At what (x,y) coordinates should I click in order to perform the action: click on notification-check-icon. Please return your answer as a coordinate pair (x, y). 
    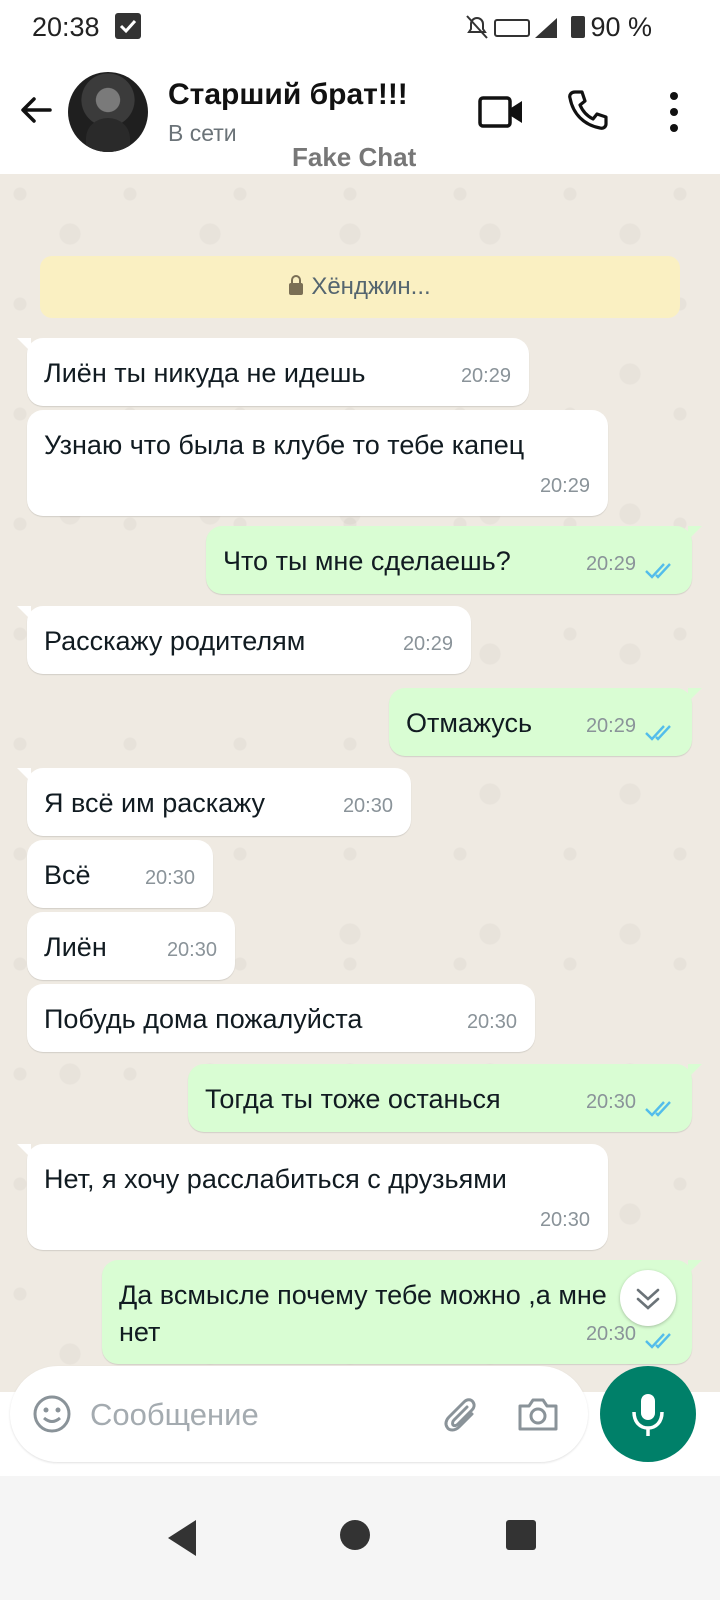
    Looking at the image, I should click on (128, 26).